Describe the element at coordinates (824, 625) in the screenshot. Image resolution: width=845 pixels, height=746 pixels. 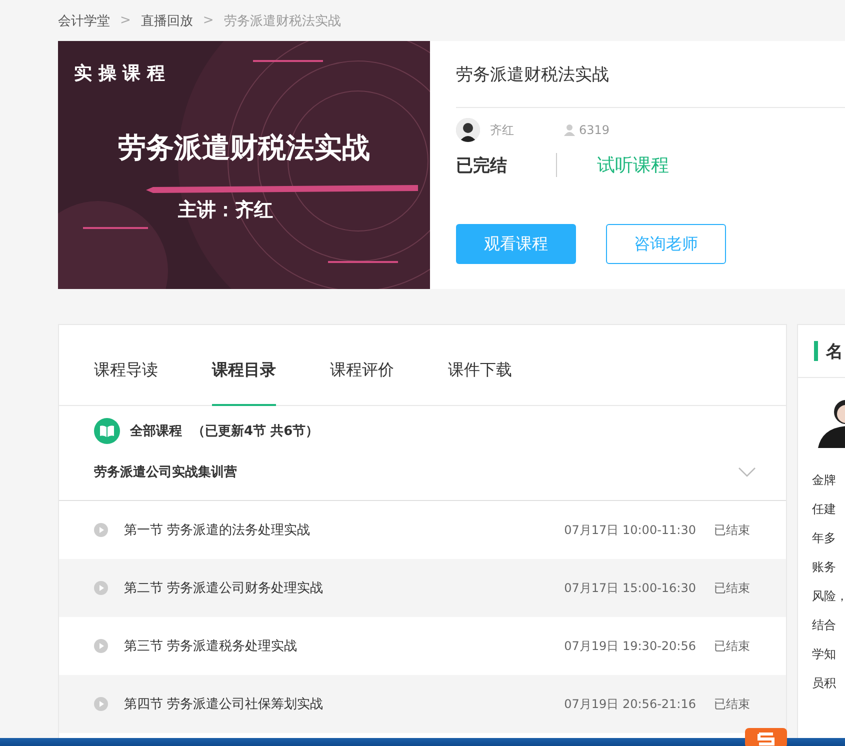
I see `teacher-bio-text: 结合` at that location.